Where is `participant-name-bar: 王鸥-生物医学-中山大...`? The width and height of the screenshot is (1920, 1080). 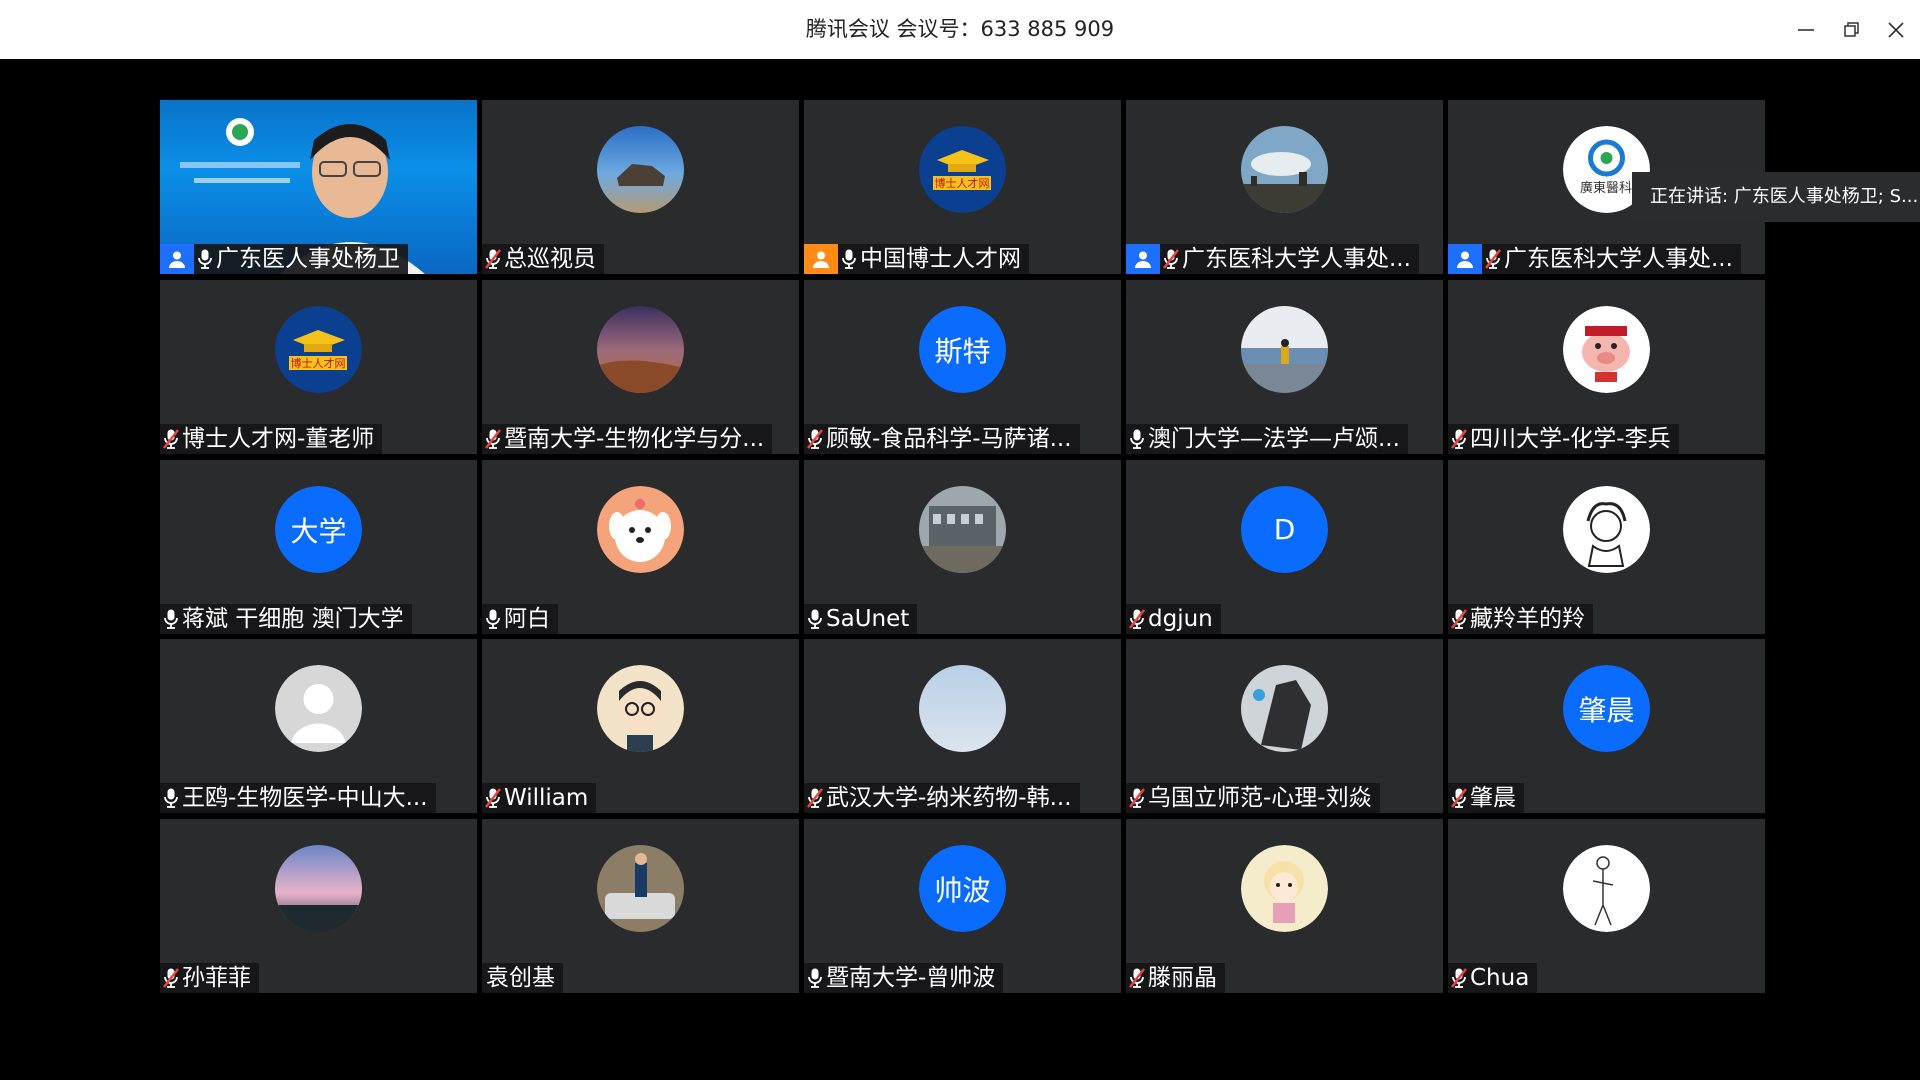 participant-name-bar: 王鸥-生物医学-中山大... is located at coordinates (298, 798).